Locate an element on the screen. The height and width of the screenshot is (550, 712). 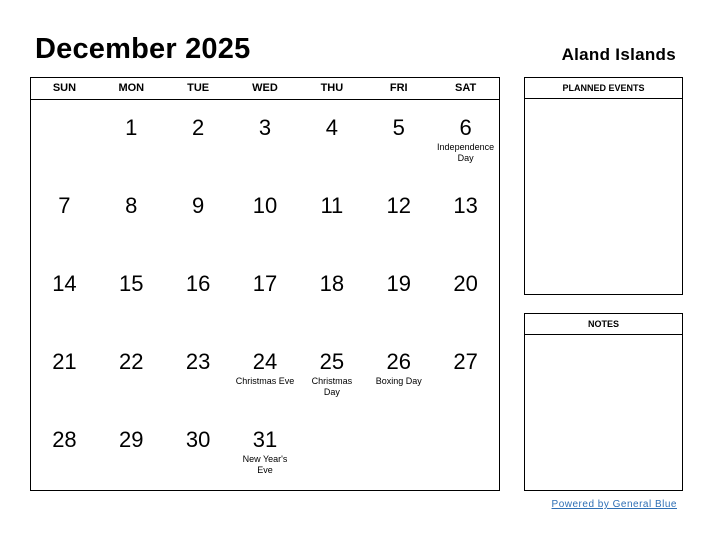
day-number: 3 is located at coordinates (265, 127).